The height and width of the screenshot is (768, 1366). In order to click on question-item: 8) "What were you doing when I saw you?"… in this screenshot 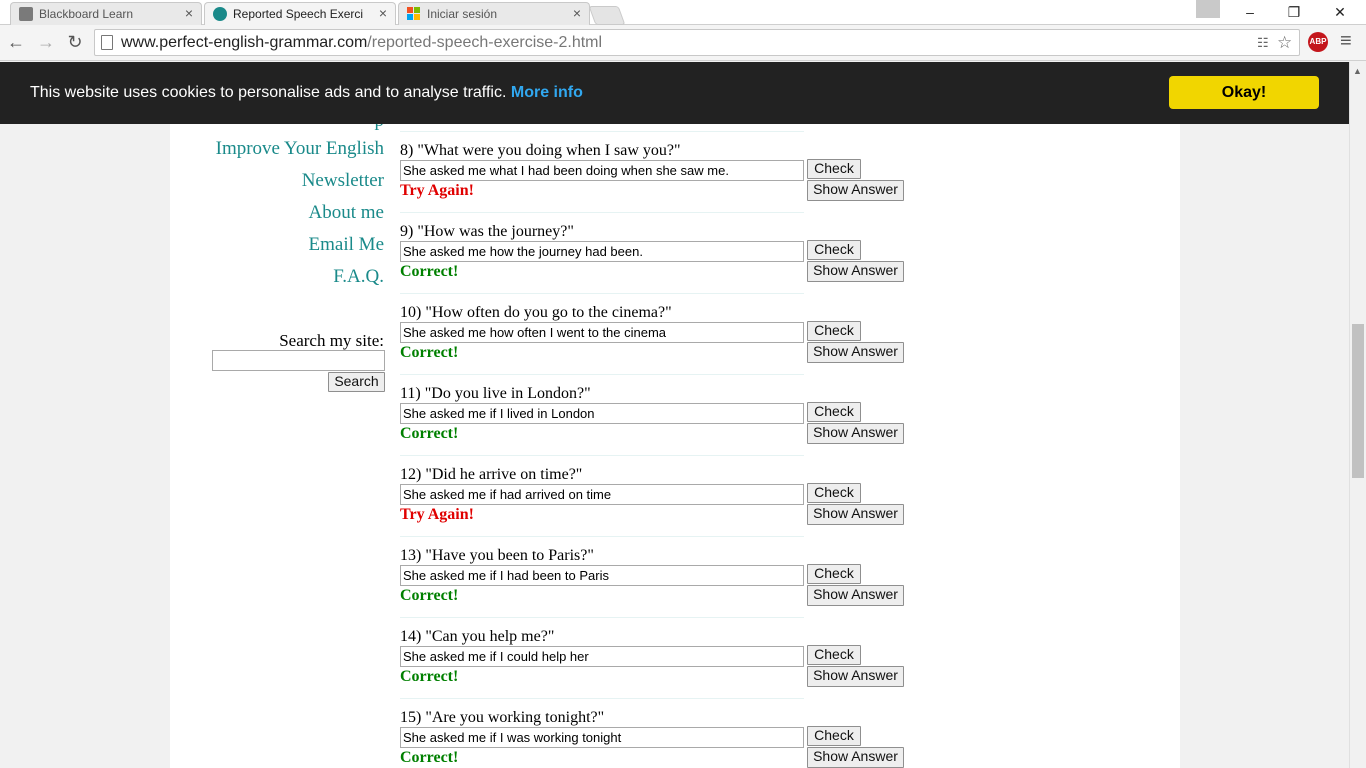, I will do `click(660, 171)`.